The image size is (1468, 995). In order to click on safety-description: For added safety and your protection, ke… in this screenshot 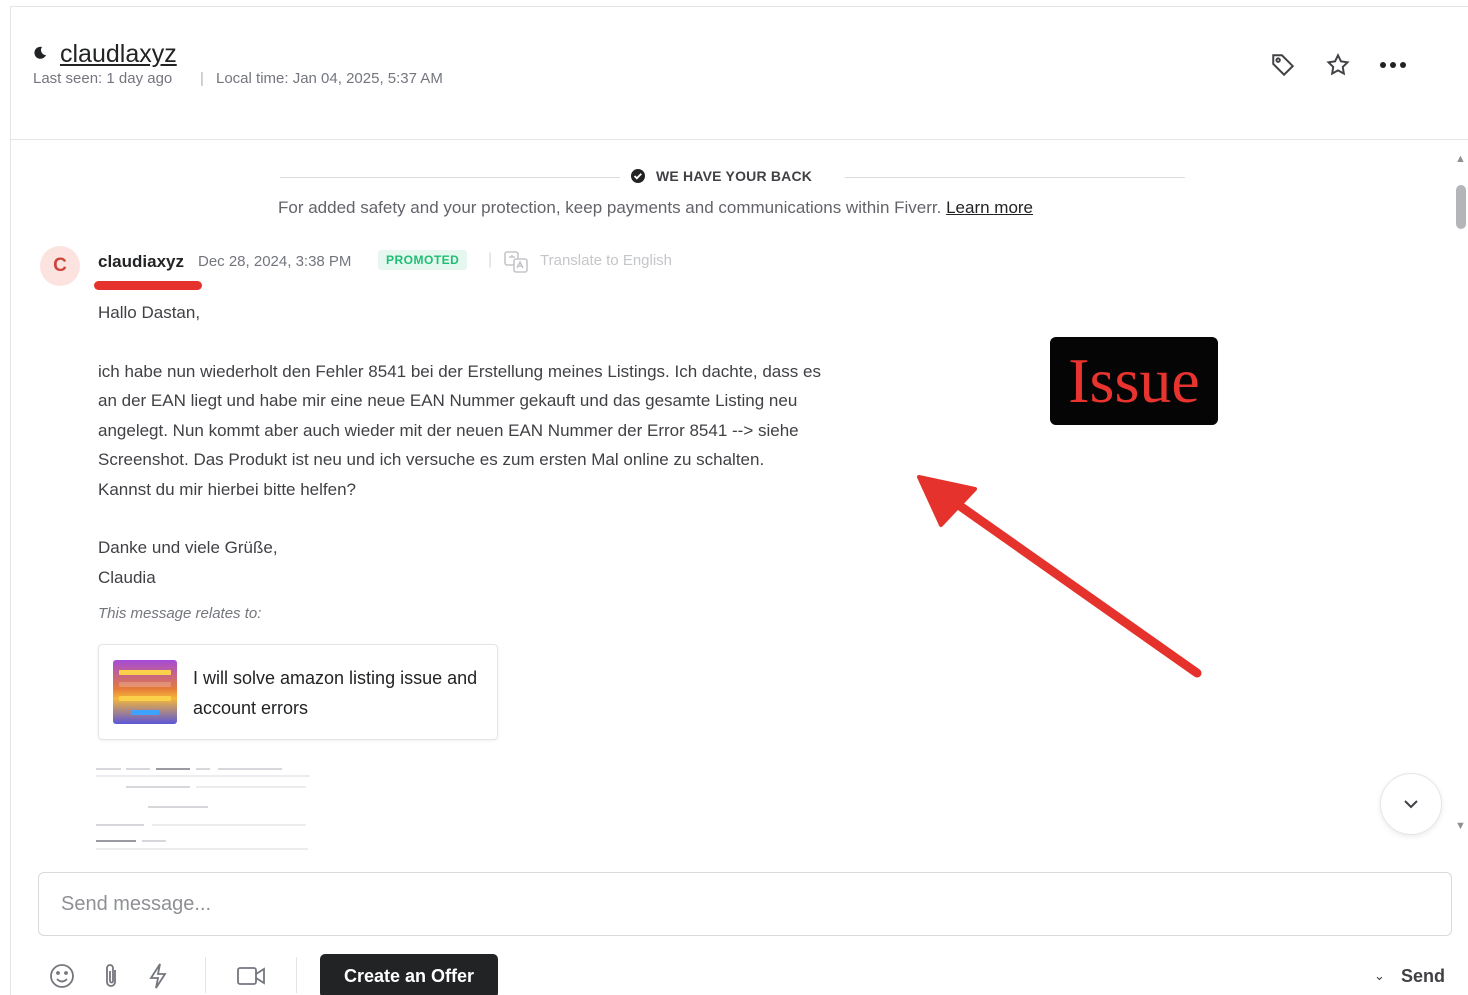, I will do `click(610, 207)`.